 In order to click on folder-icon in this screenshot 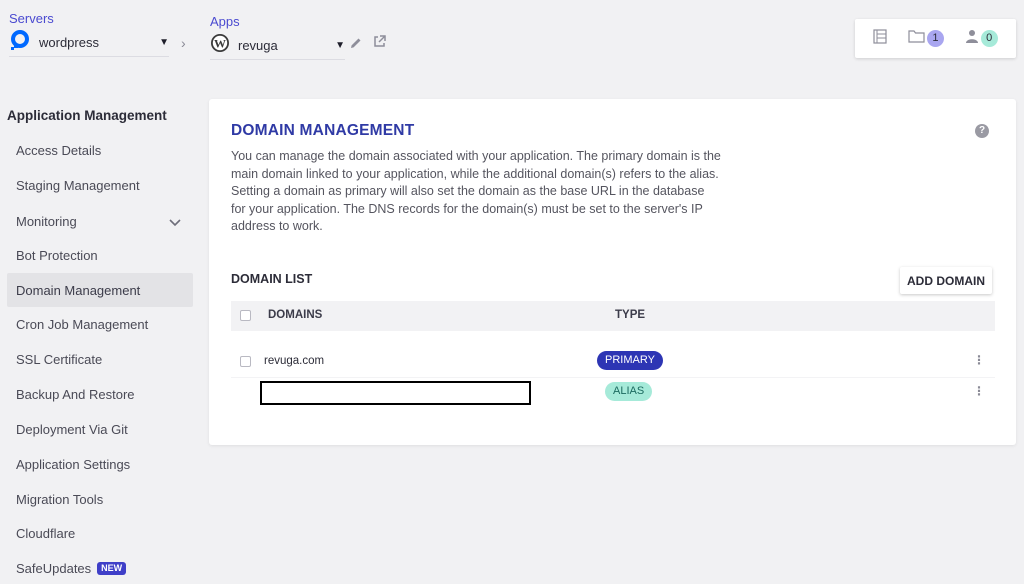, I will do `click(916, 38)`.